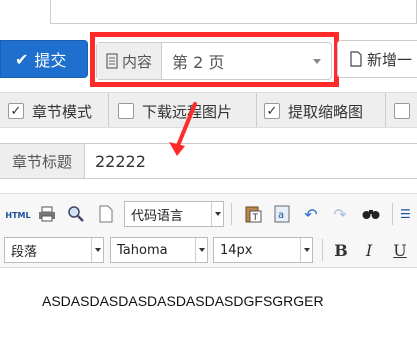 This screenshot has width=417, height=351. I want to click on option-label: 提取缩略图, so click(326, 111).